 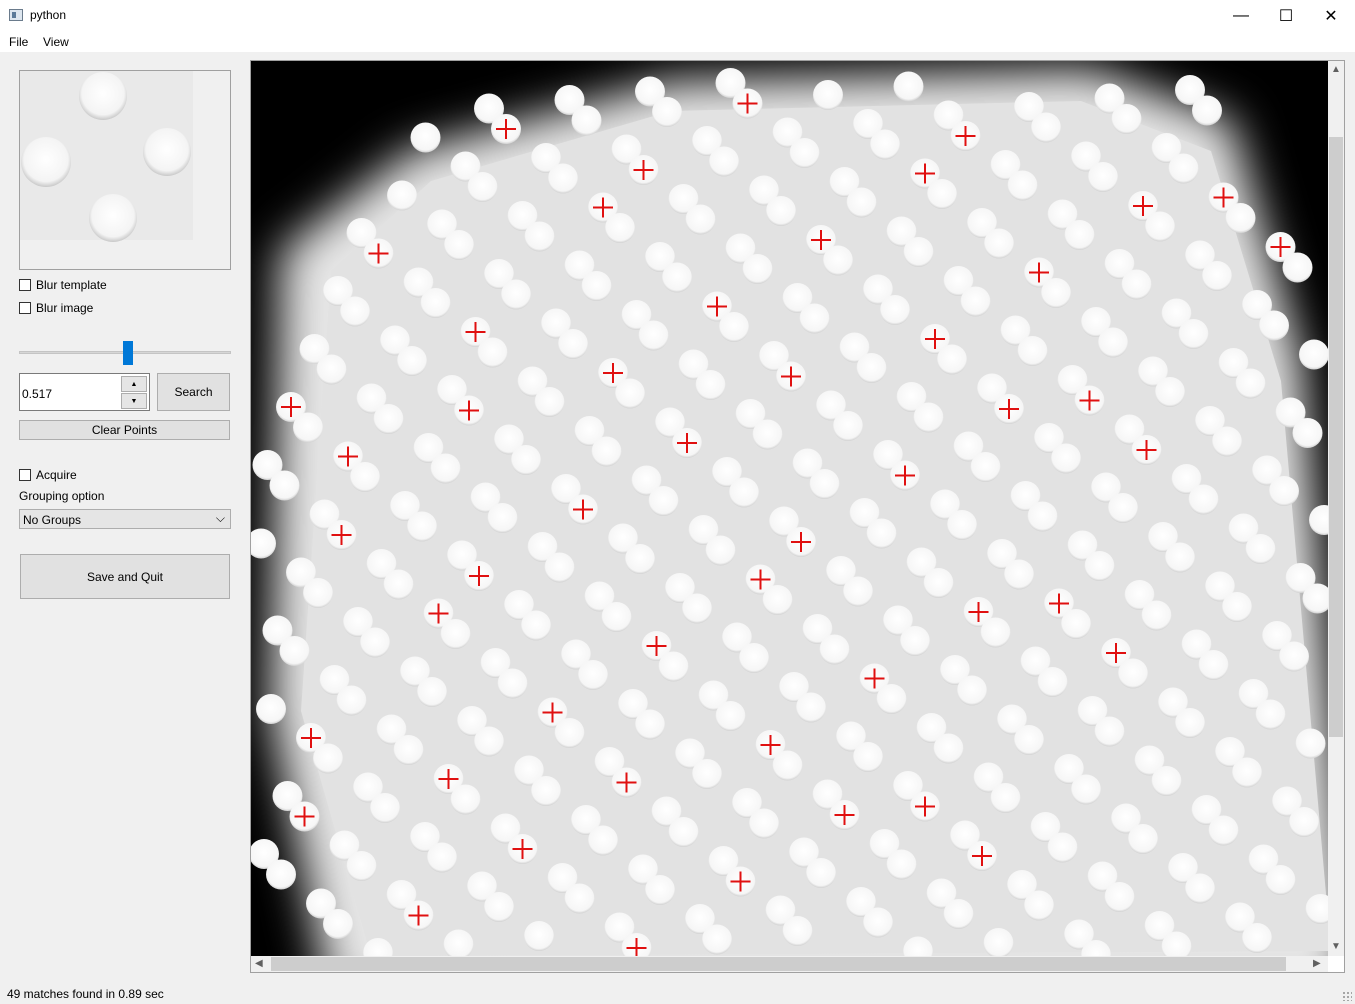 What do you see at coordinates (1336, 437) in the screenshot?
I see `vertical-scroll-thumb` at bounding box center [1336, 437].